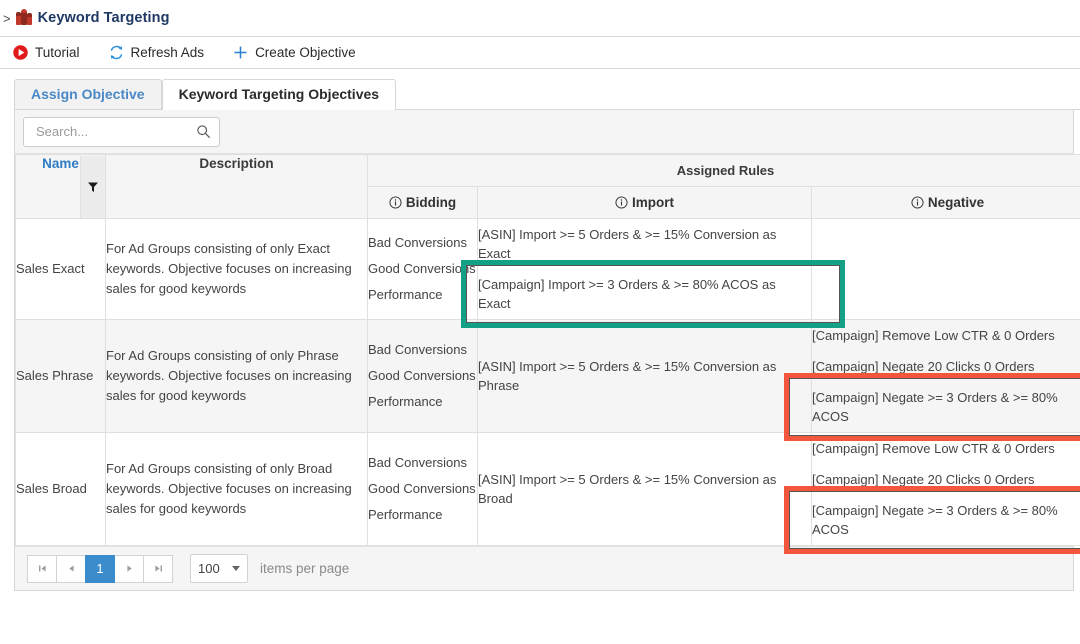  I want to click on page-title: Keyword Targeting, so click(103, 18).